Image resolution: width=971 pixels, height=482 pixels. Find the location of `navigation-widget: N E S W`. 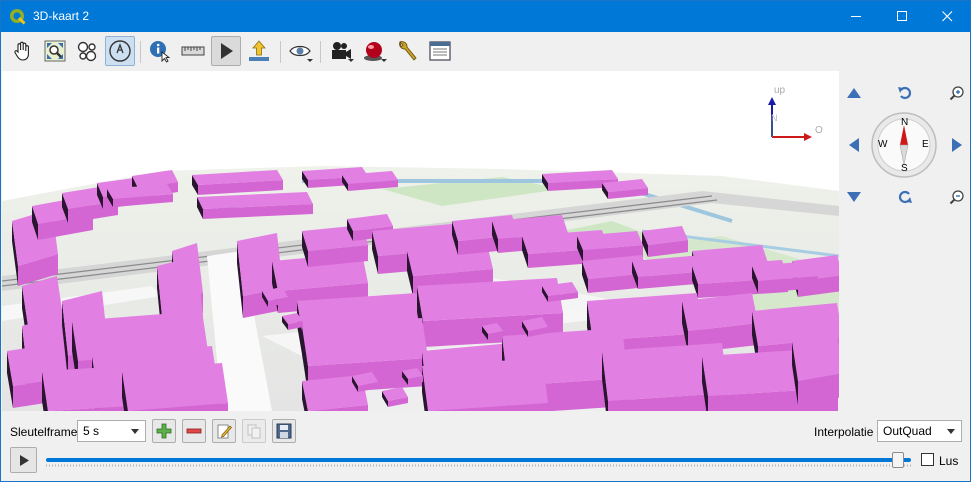

navigation-widget: N E S W is located at coordinates (905, 241).